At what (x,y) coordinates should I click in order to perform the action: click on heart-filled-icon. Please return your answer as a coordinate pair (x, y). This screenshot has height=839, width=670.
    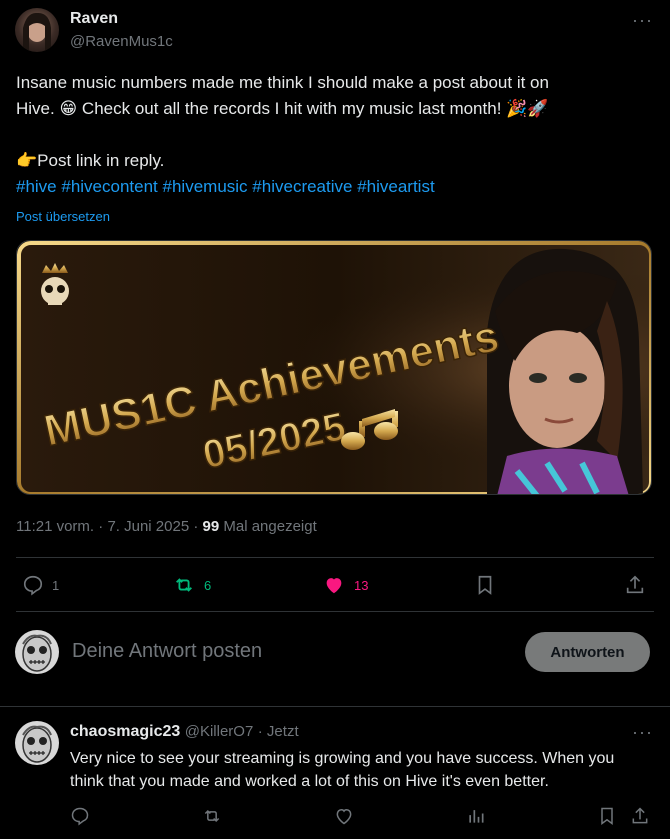
    Looking at the image, I should click on (334, 586).